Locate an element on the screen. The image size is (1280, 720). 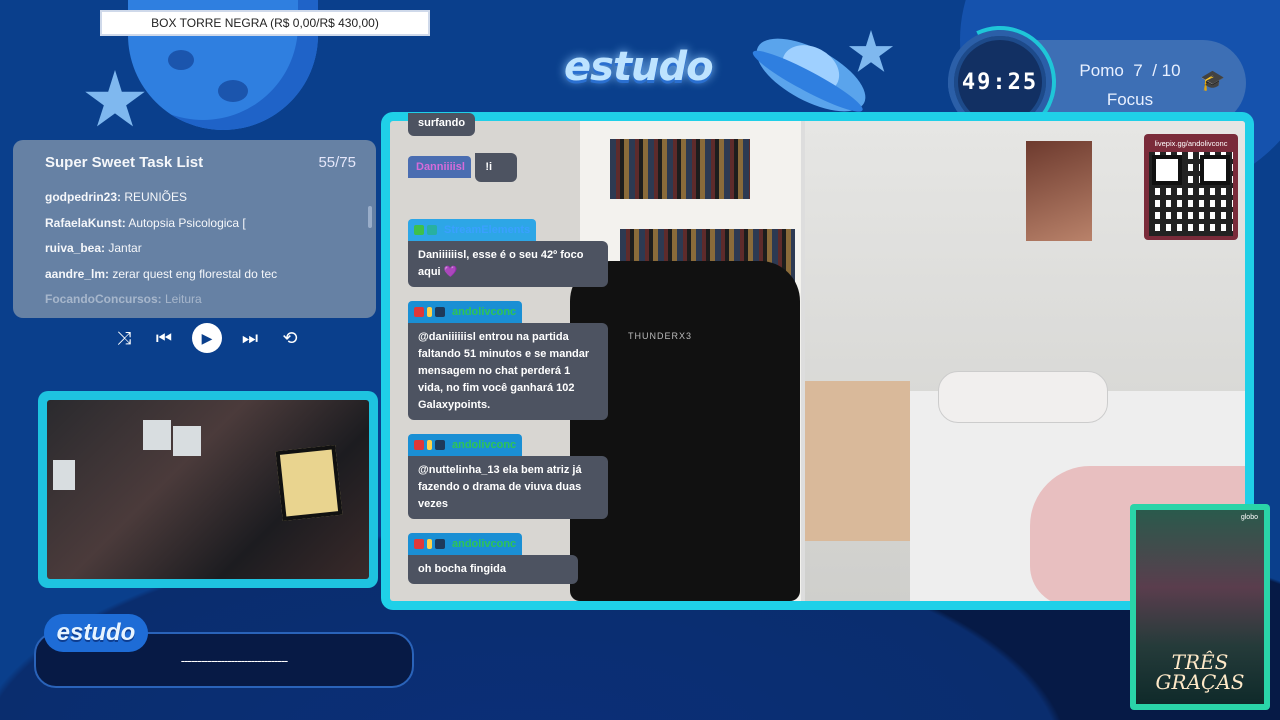
play-icon: ▶ is located at coordinates (207, 337).